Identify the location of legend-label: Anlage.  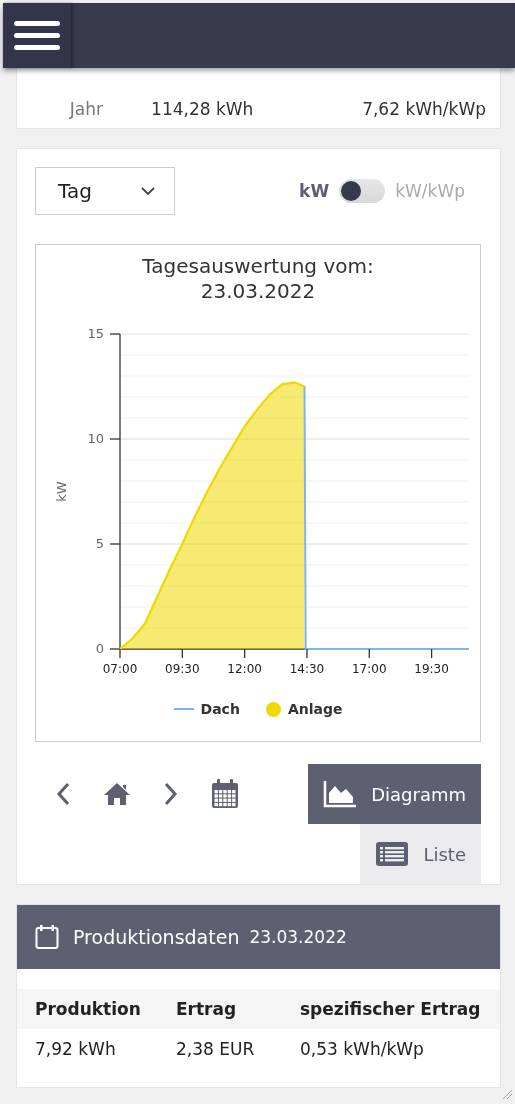
(315, 709).